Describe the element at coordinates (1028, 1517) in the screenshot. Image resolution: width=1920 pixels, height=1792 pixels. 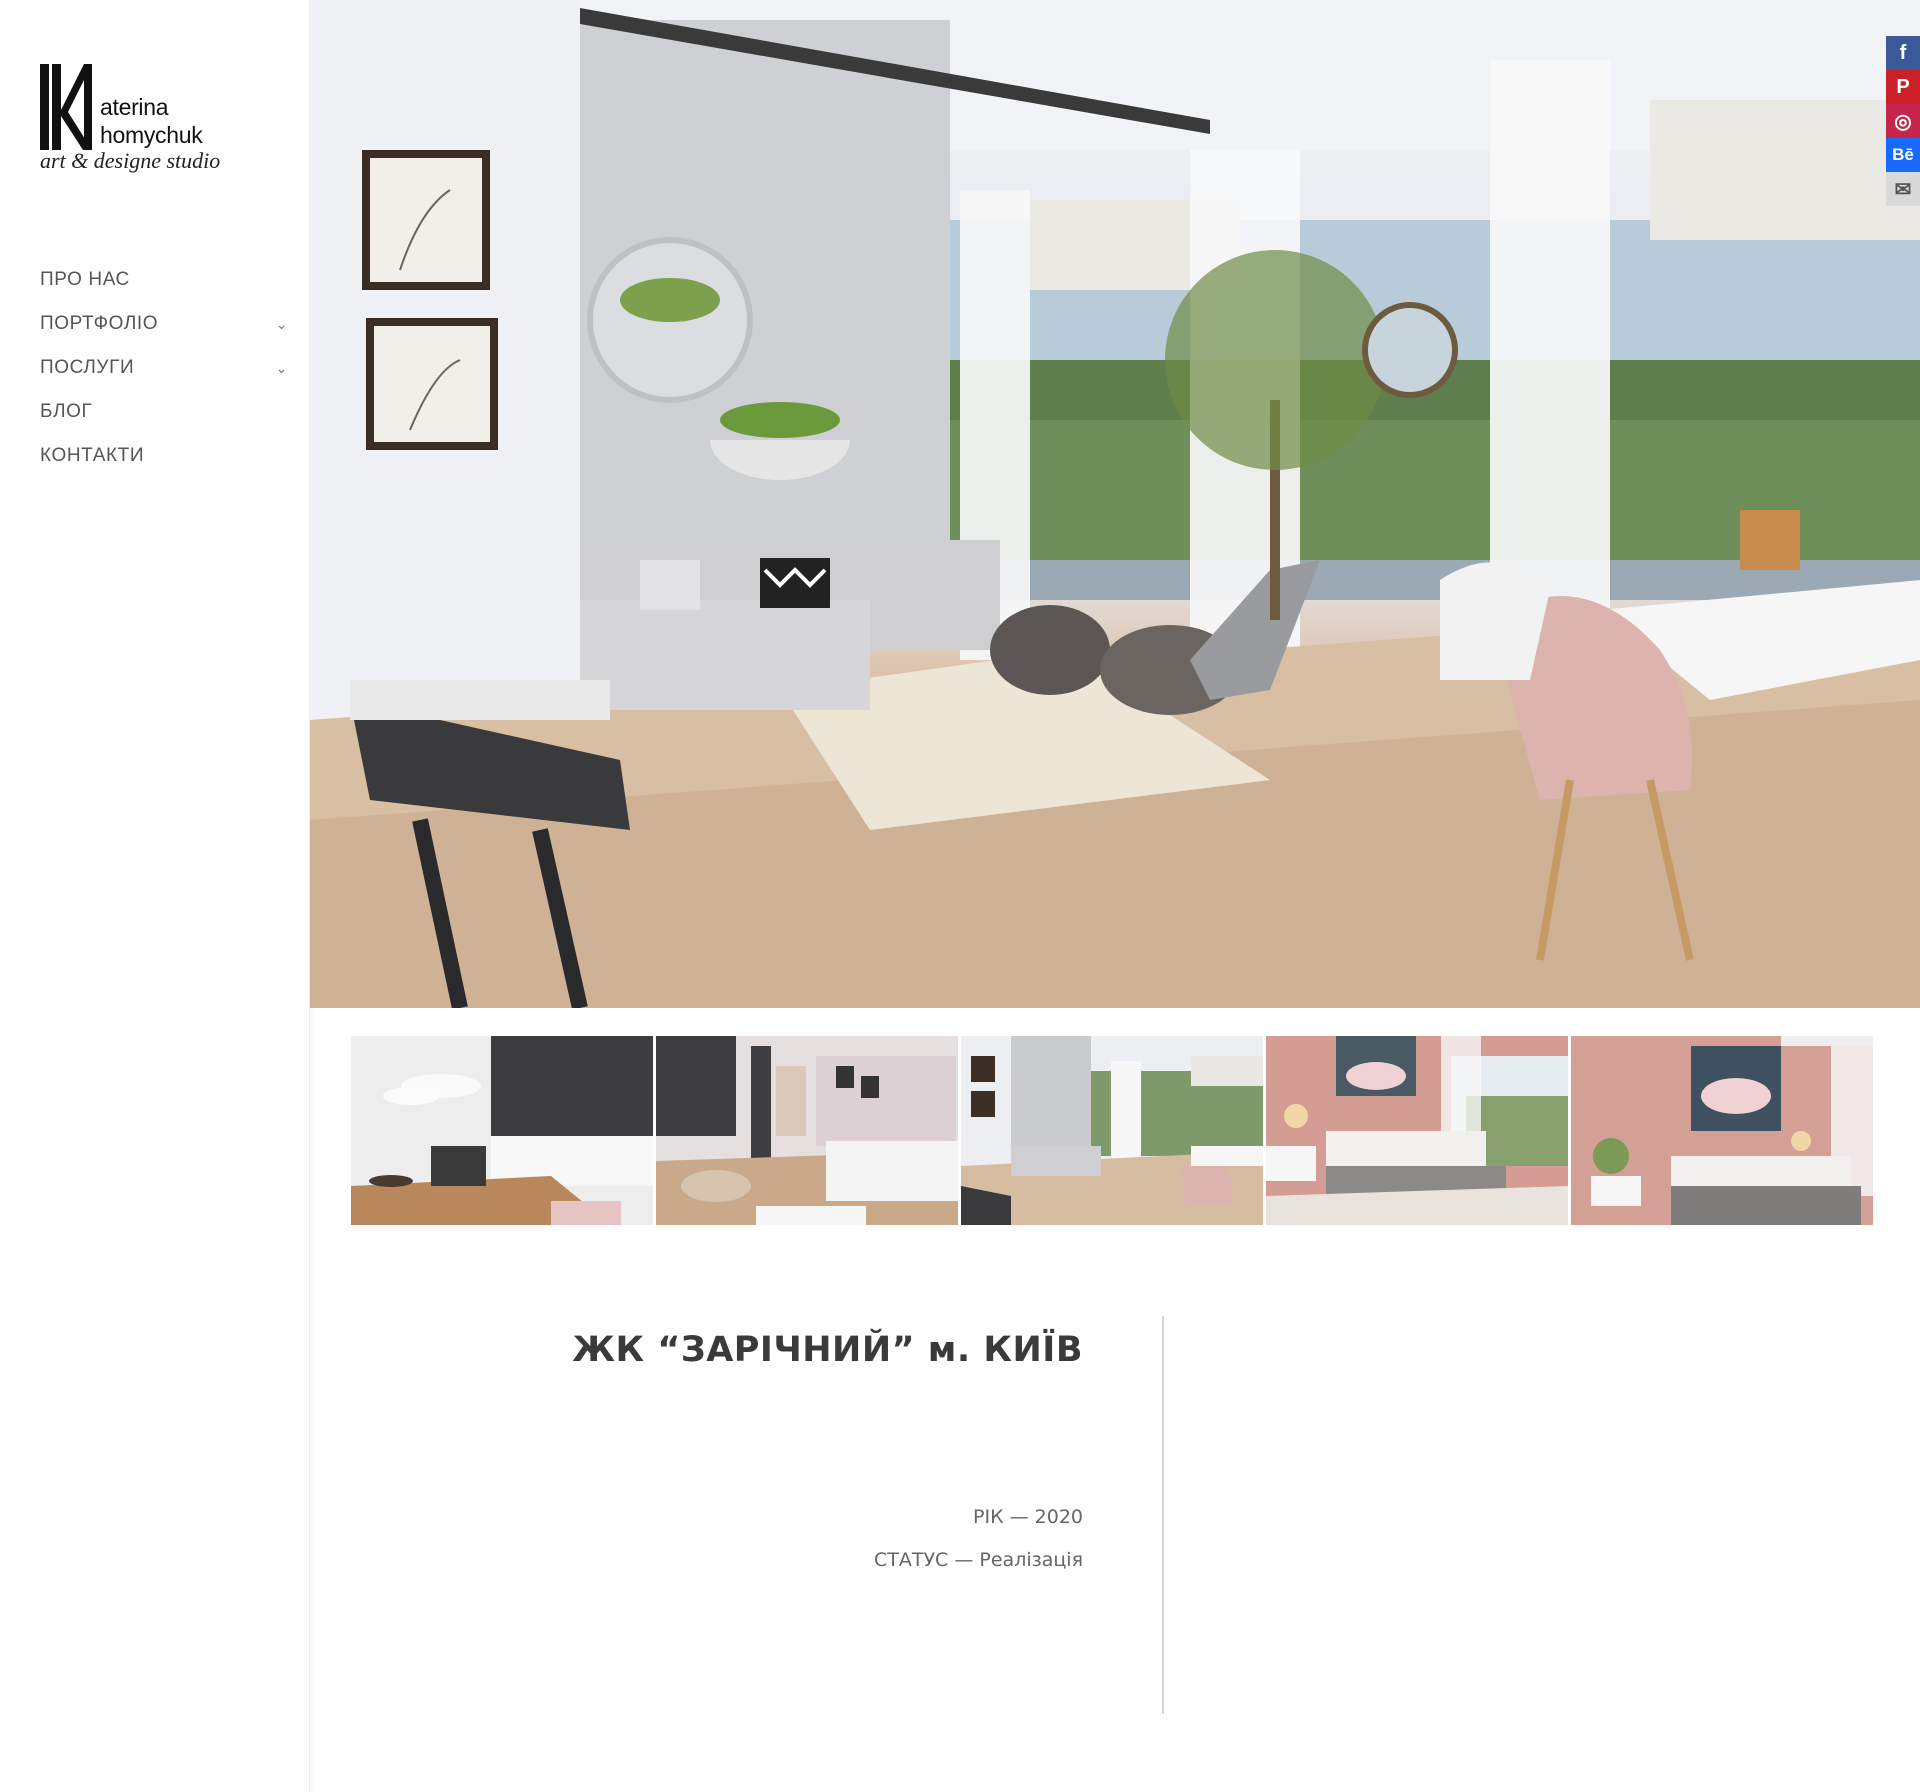
I see `project-year: РІК — 2020` at that location.